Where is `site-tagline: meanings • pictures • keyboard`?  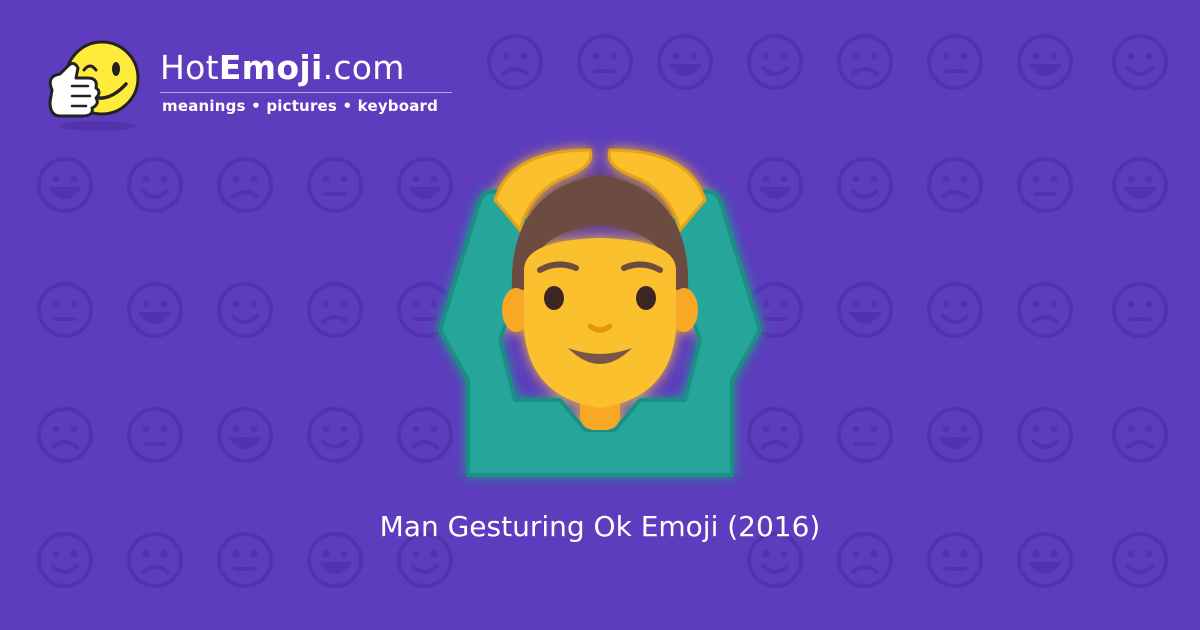
site-tagline: meanings • pictures • keyboard is located at coordinates (300, 106).